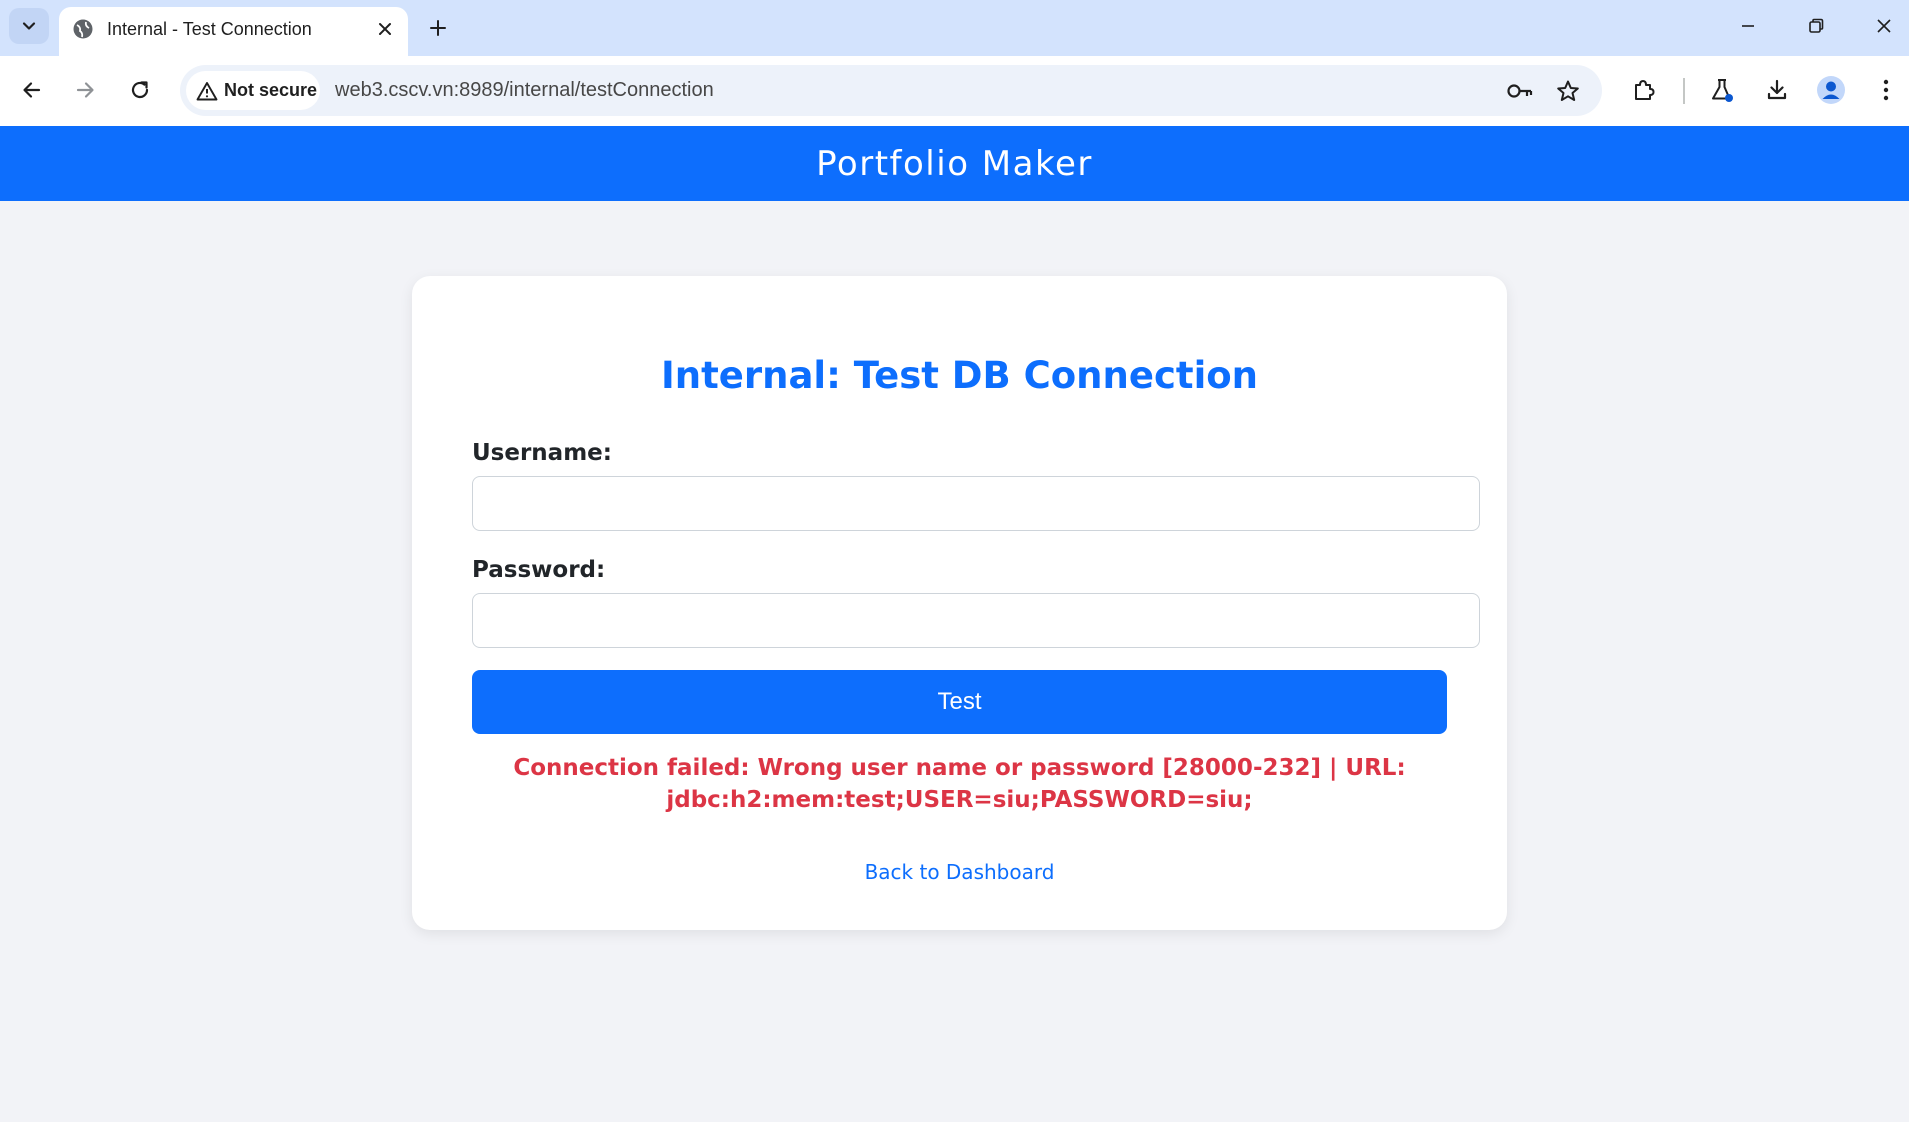 The height and width of the screenshot is (1122, 1909). Describe the element at coordinates (1520, 91) in the screenshot. I see `key-icon` at that location.